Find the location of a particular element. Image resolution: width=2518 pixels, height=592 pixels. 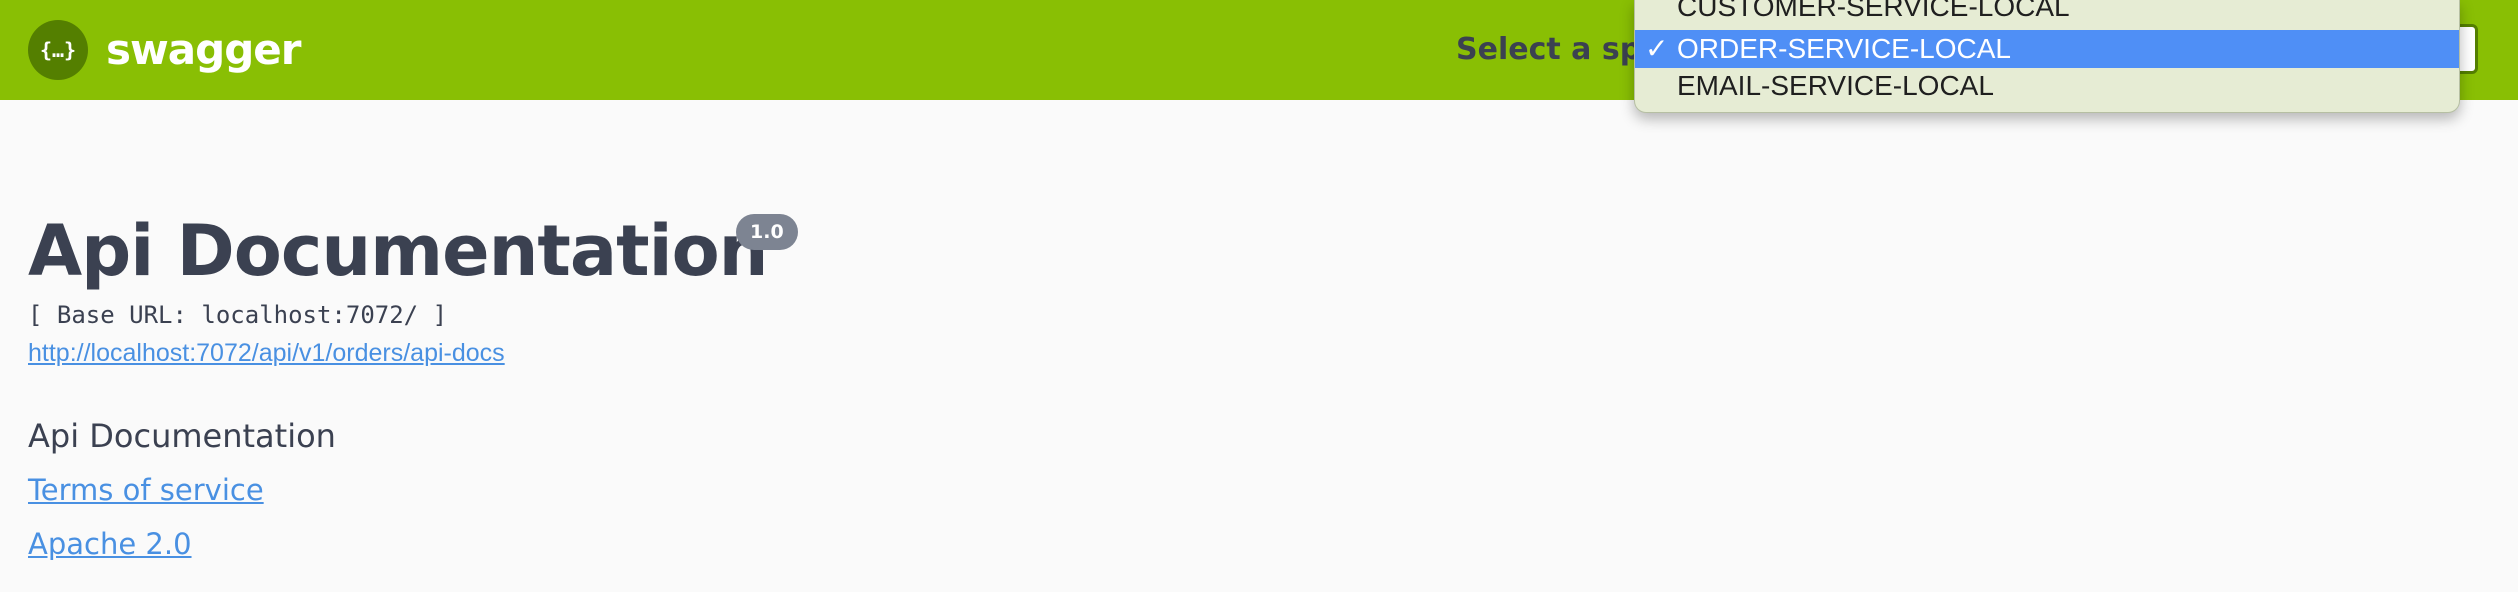

checkmark-icon: ✓ is located at coordinates (1657, 48).